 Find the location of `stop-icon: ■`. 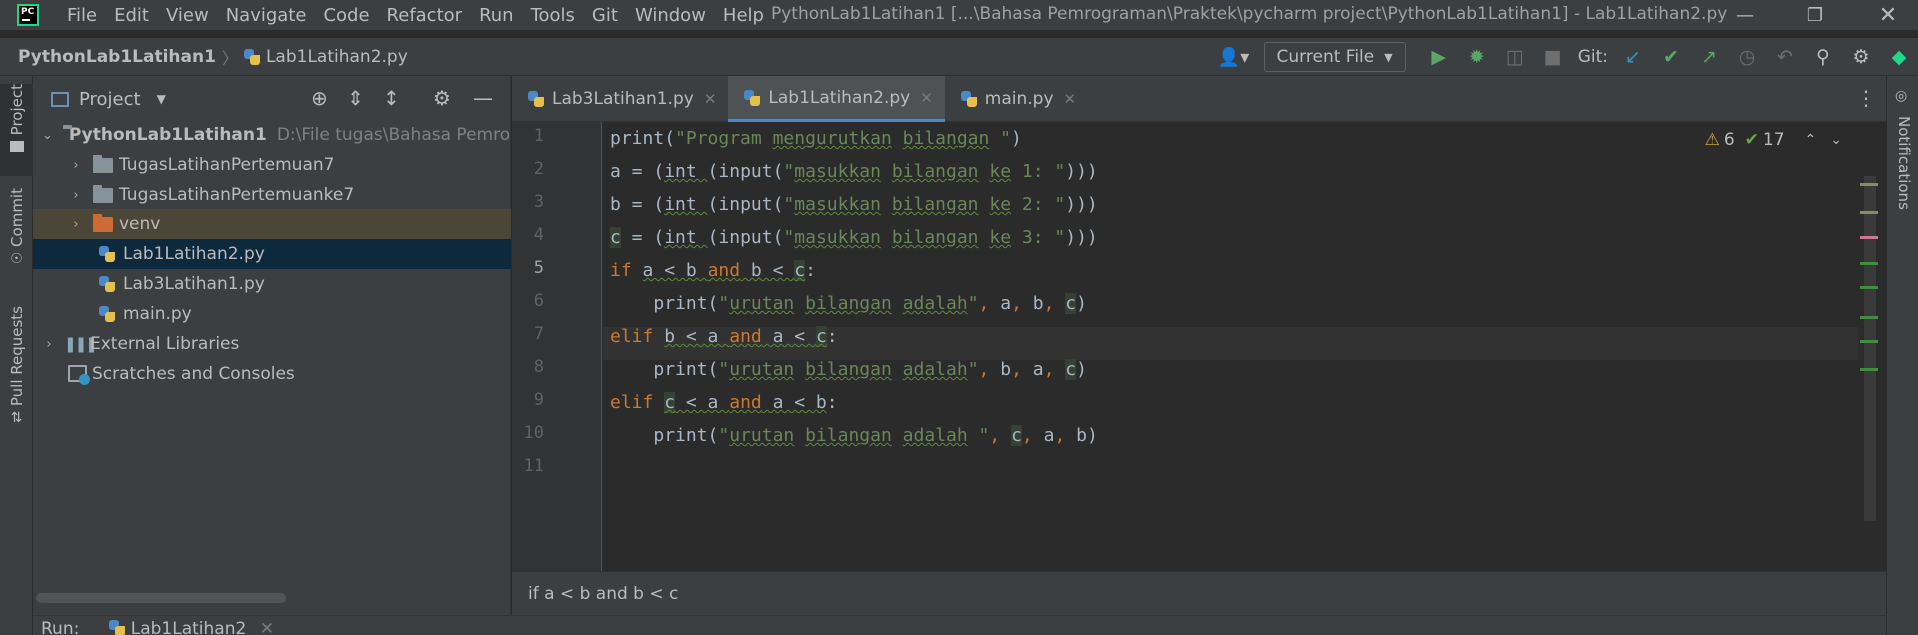

stop-icon: ■ is located at coordinates (1553, 57).